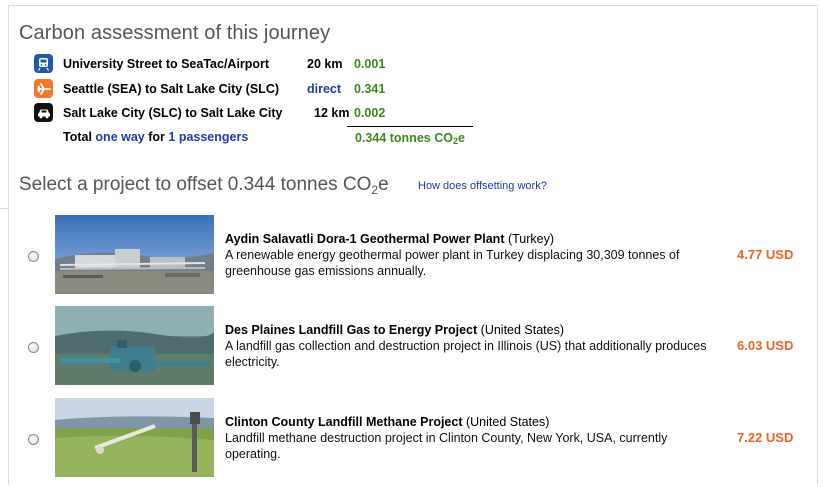  I want to click on total-co2: 0.344 tonnes CO2e, so click(410, 138).